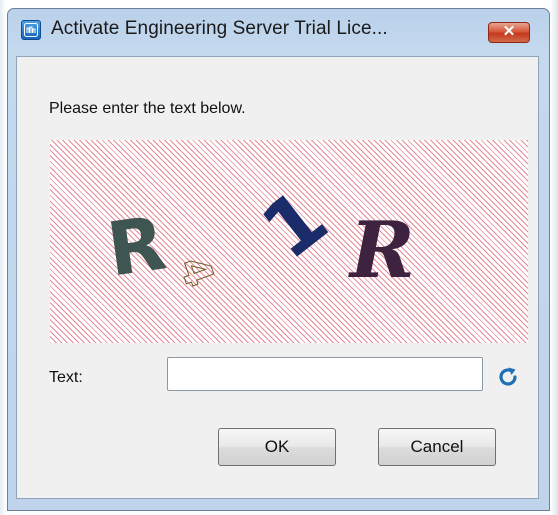 The width and height of the screenshot is (558, 515). Describe the element at coordinates (437, 447) in the screenshot. I see `cancel-button: Cancel` at that location.